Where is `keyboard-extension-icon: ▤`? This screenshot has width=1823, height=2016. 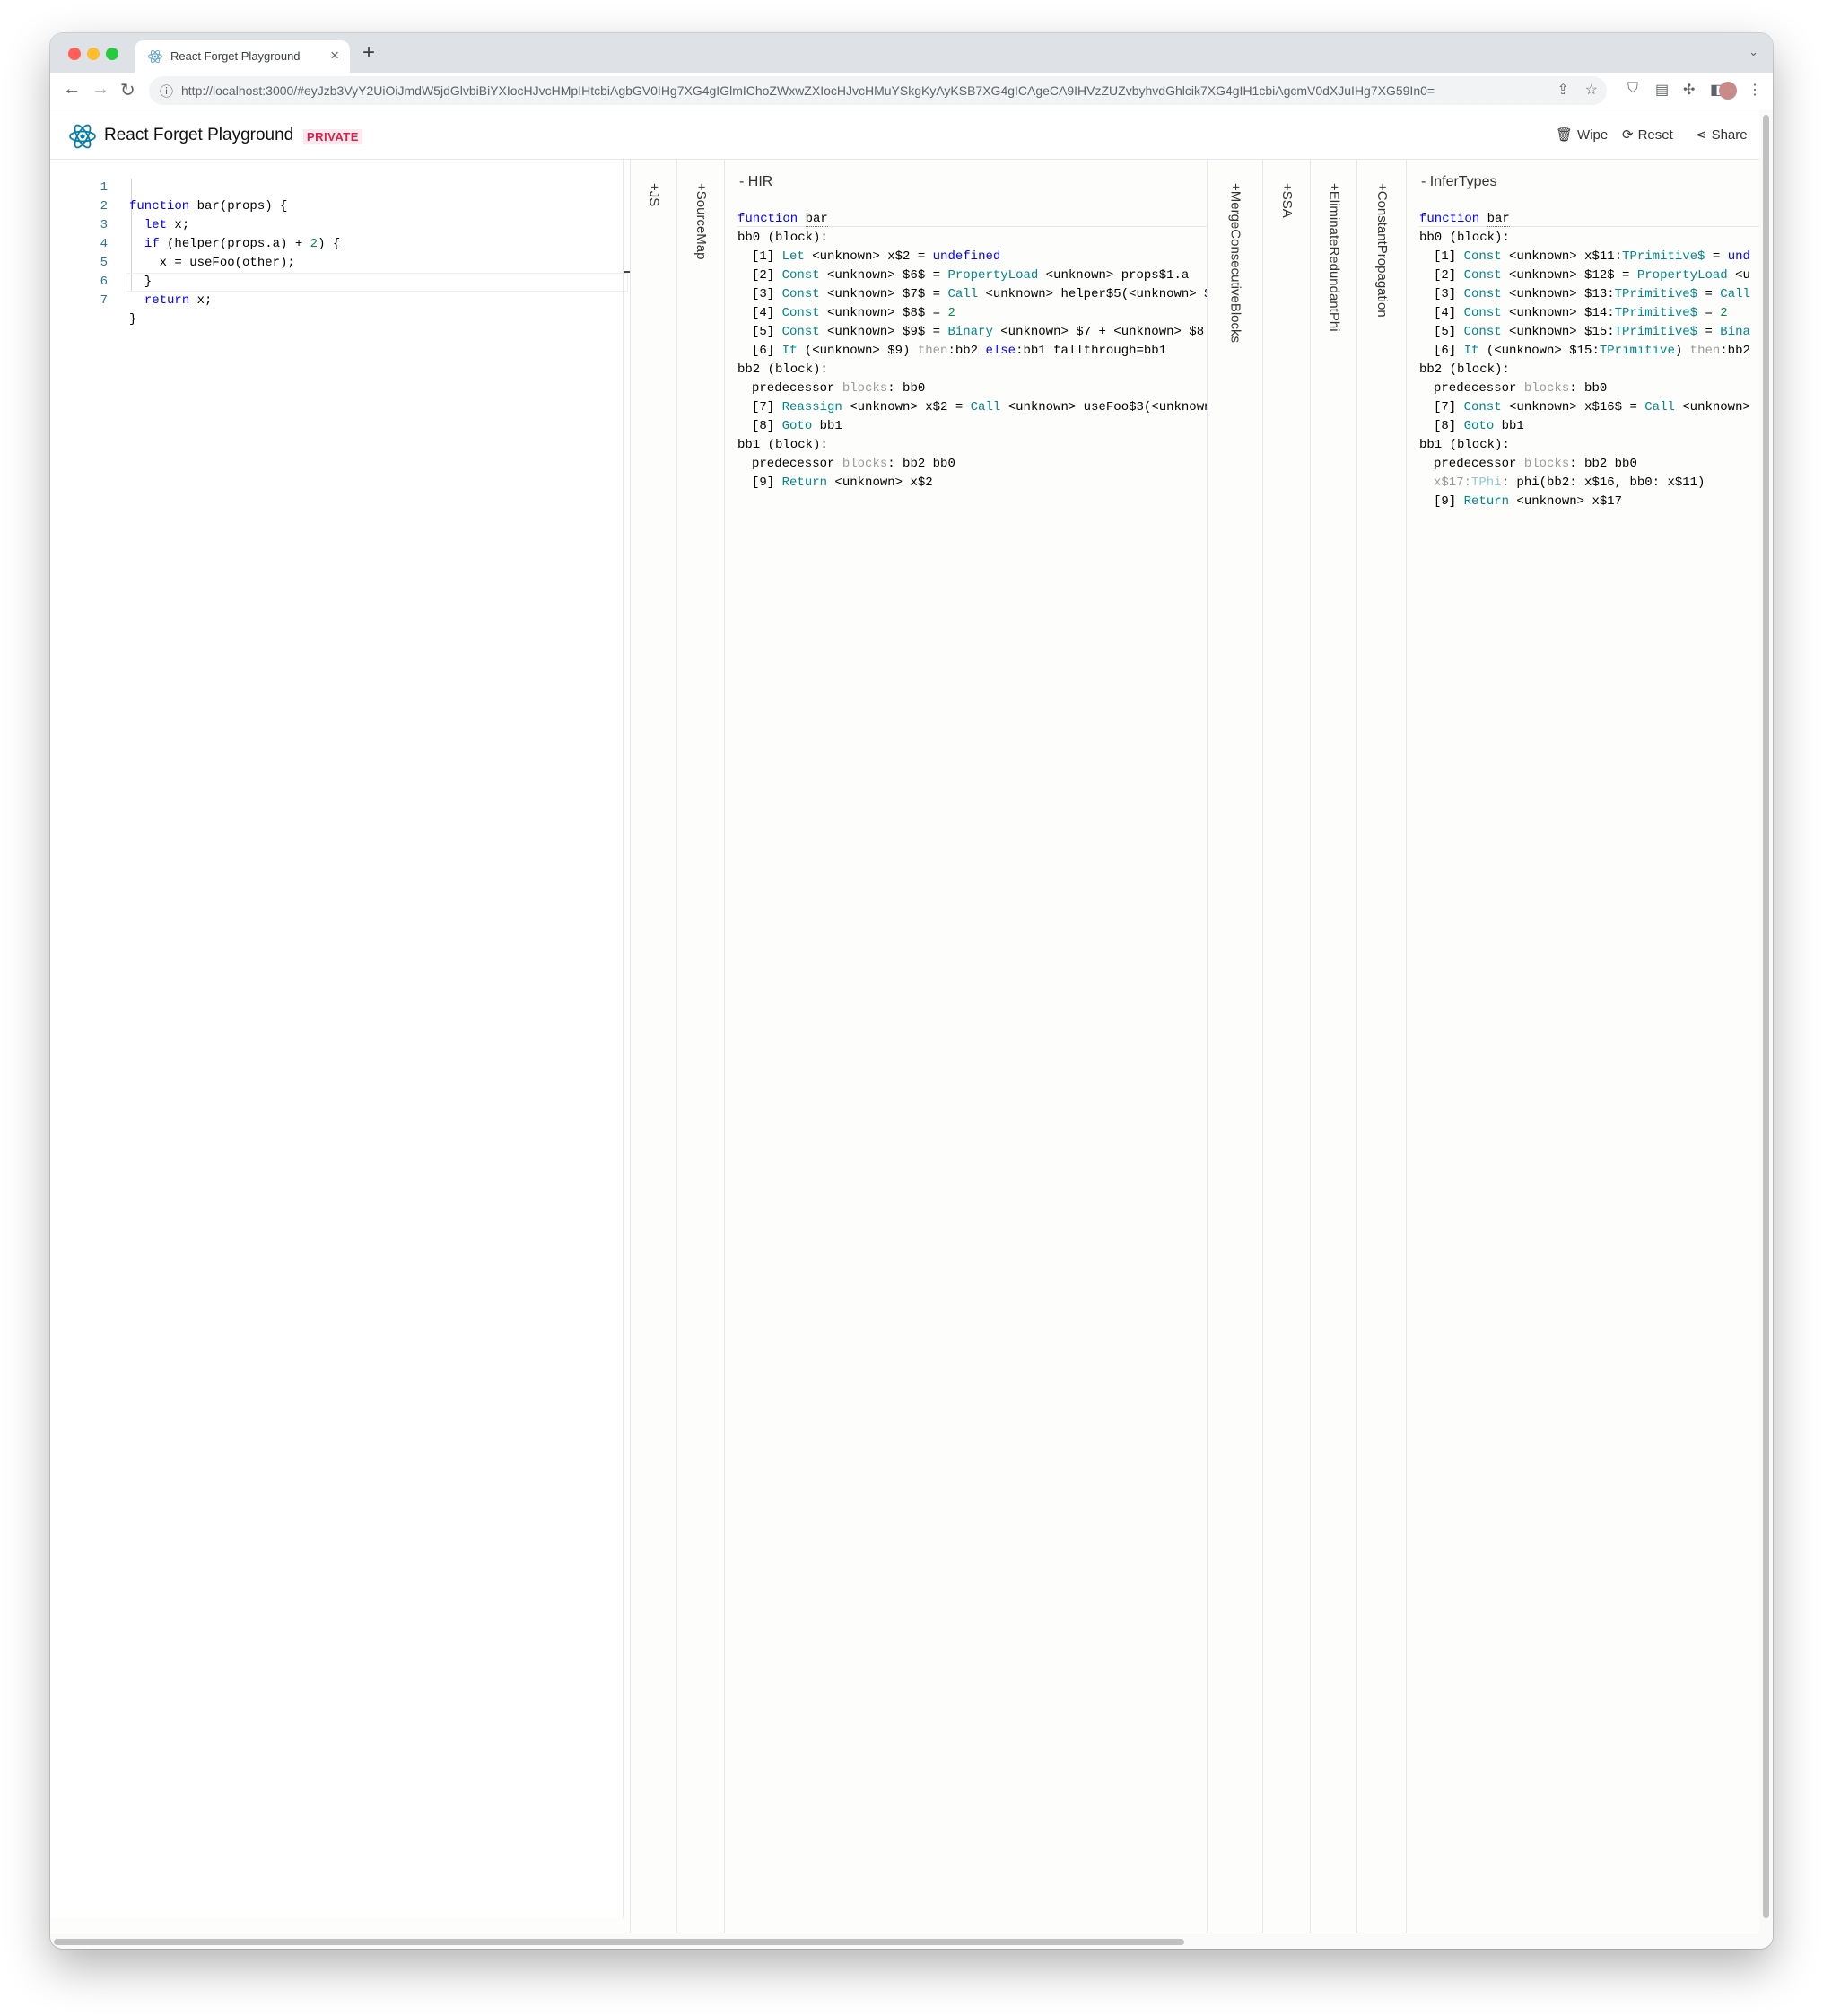
keyboard-extension-icon: ▤ is located at coordinates (1662, 90).